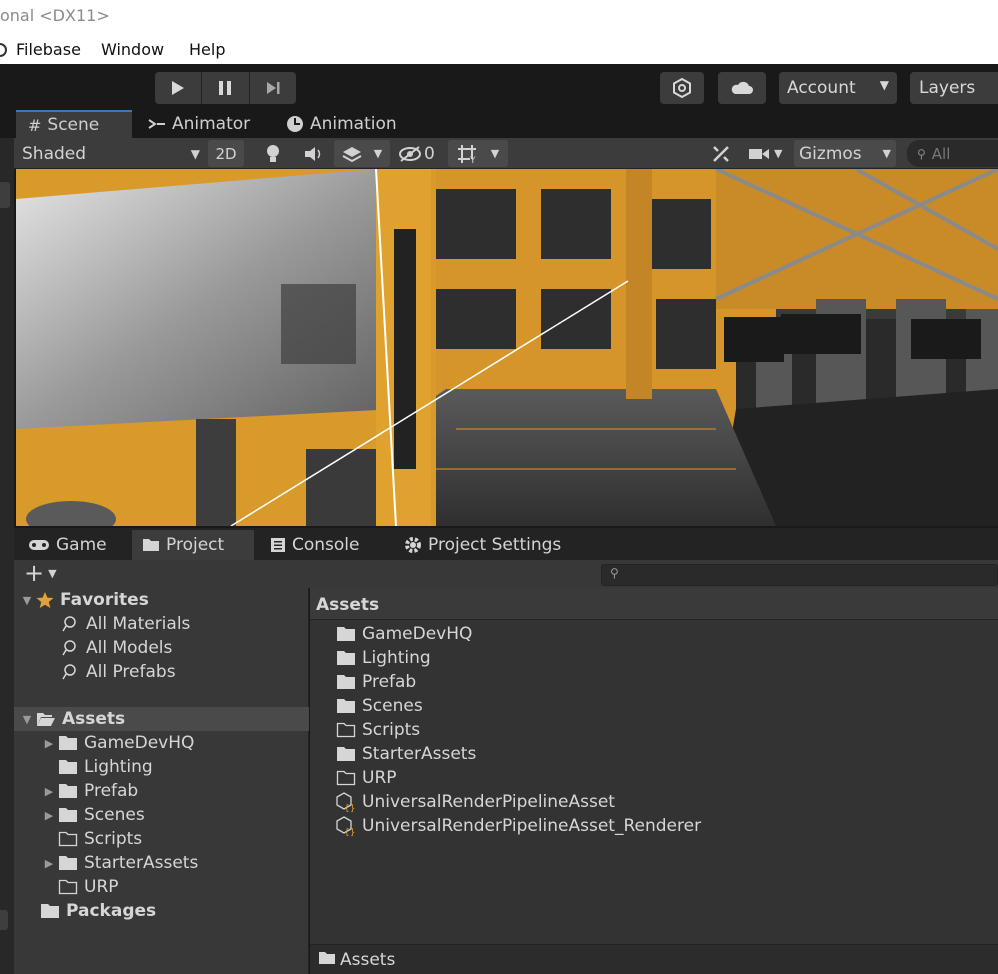 This screenshot has width=998, height=974. What do you see at coordinates (417, 634) in the screenshot?
I see `asset-item-label: GameDevHQ` at bounding box center [417, 634].